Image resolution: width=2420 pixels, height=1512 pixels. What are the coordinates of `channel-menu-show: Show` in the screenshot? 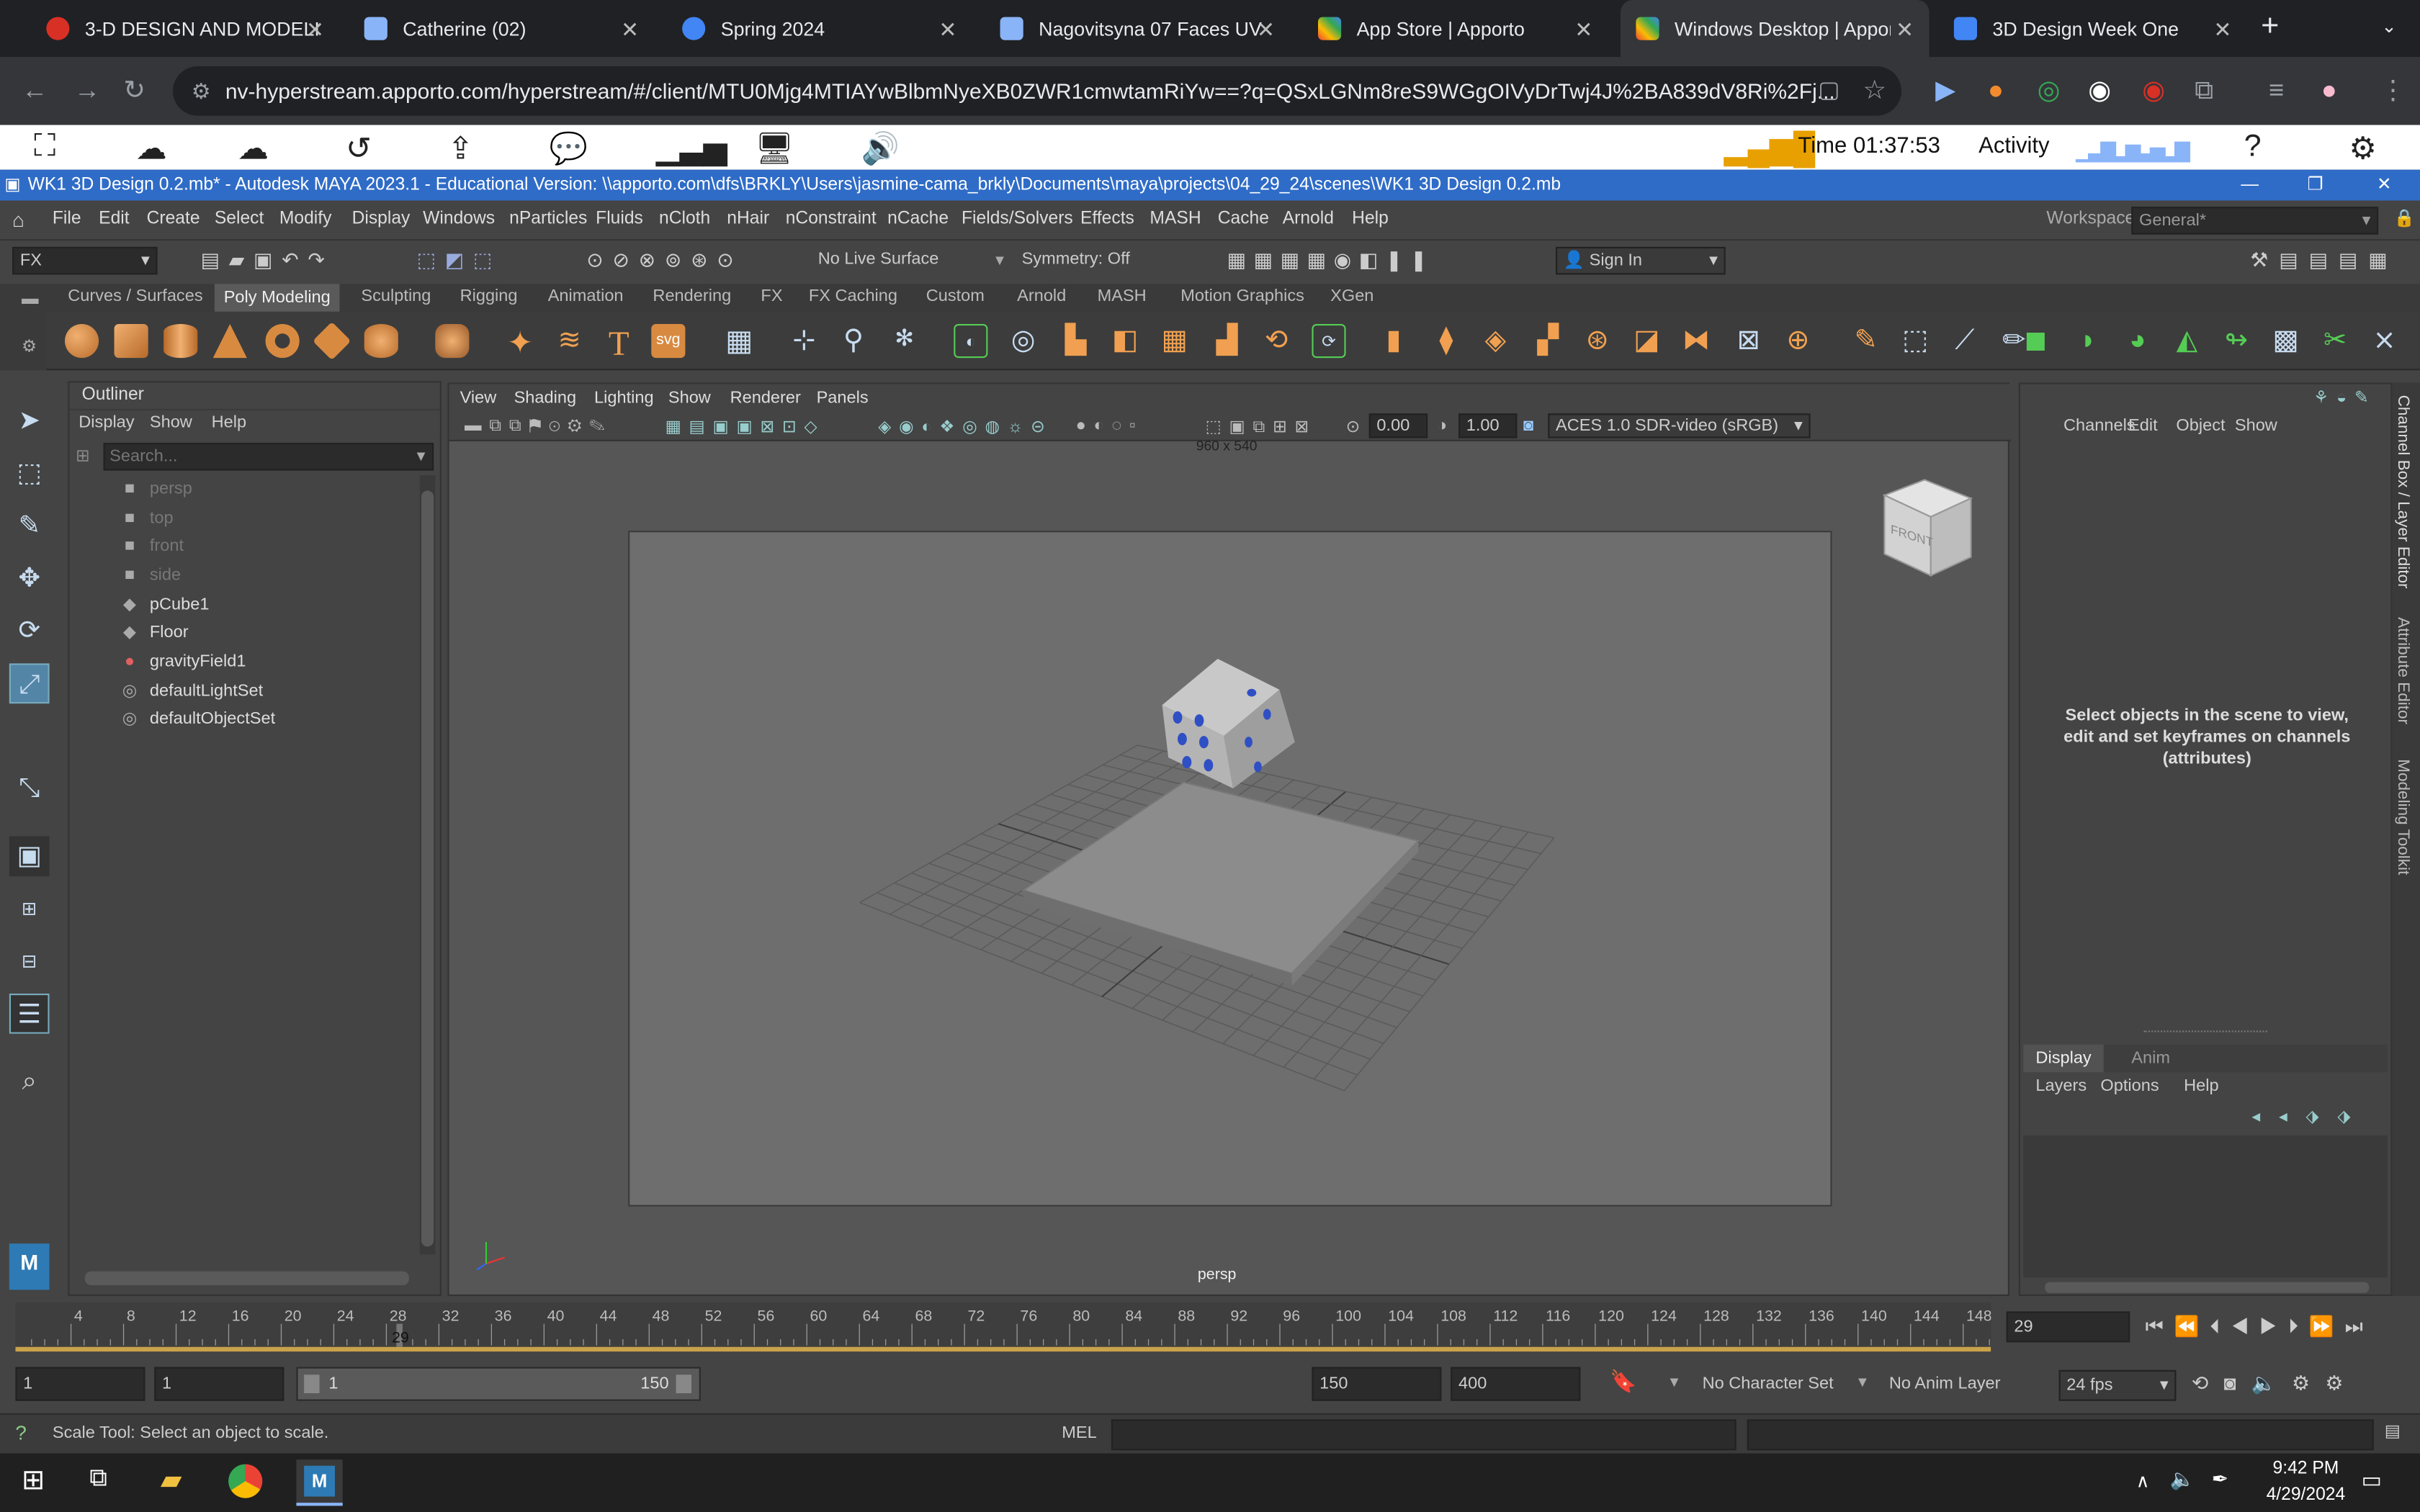 It's located at (2256, 426).